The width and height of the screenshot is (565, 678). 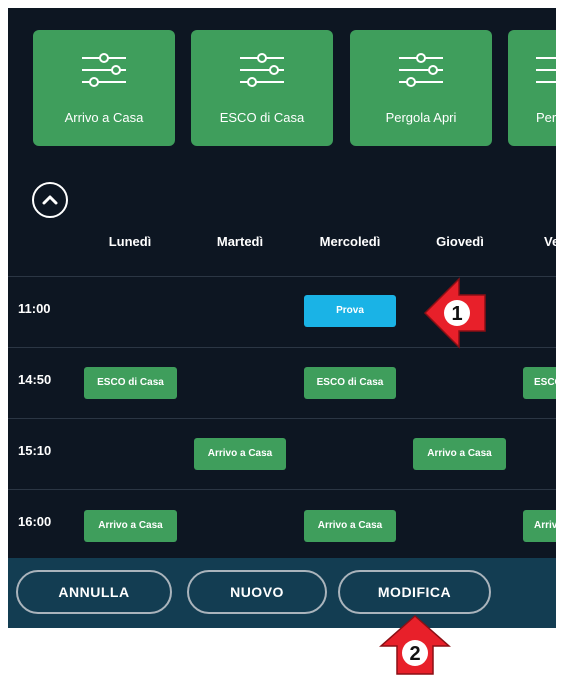 I want to click on scene-tile-arrivo-a-casa: Arrivo a Casa, so click(x=104, y=88).